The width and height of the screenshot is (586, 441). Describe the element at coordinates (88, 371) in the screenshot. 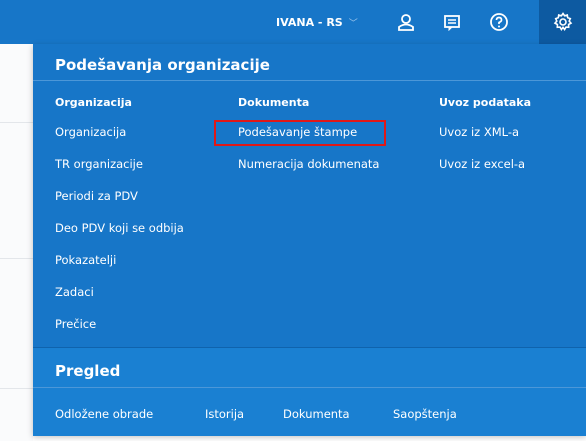

I see `section-title-pregled: Pregled` at that location.